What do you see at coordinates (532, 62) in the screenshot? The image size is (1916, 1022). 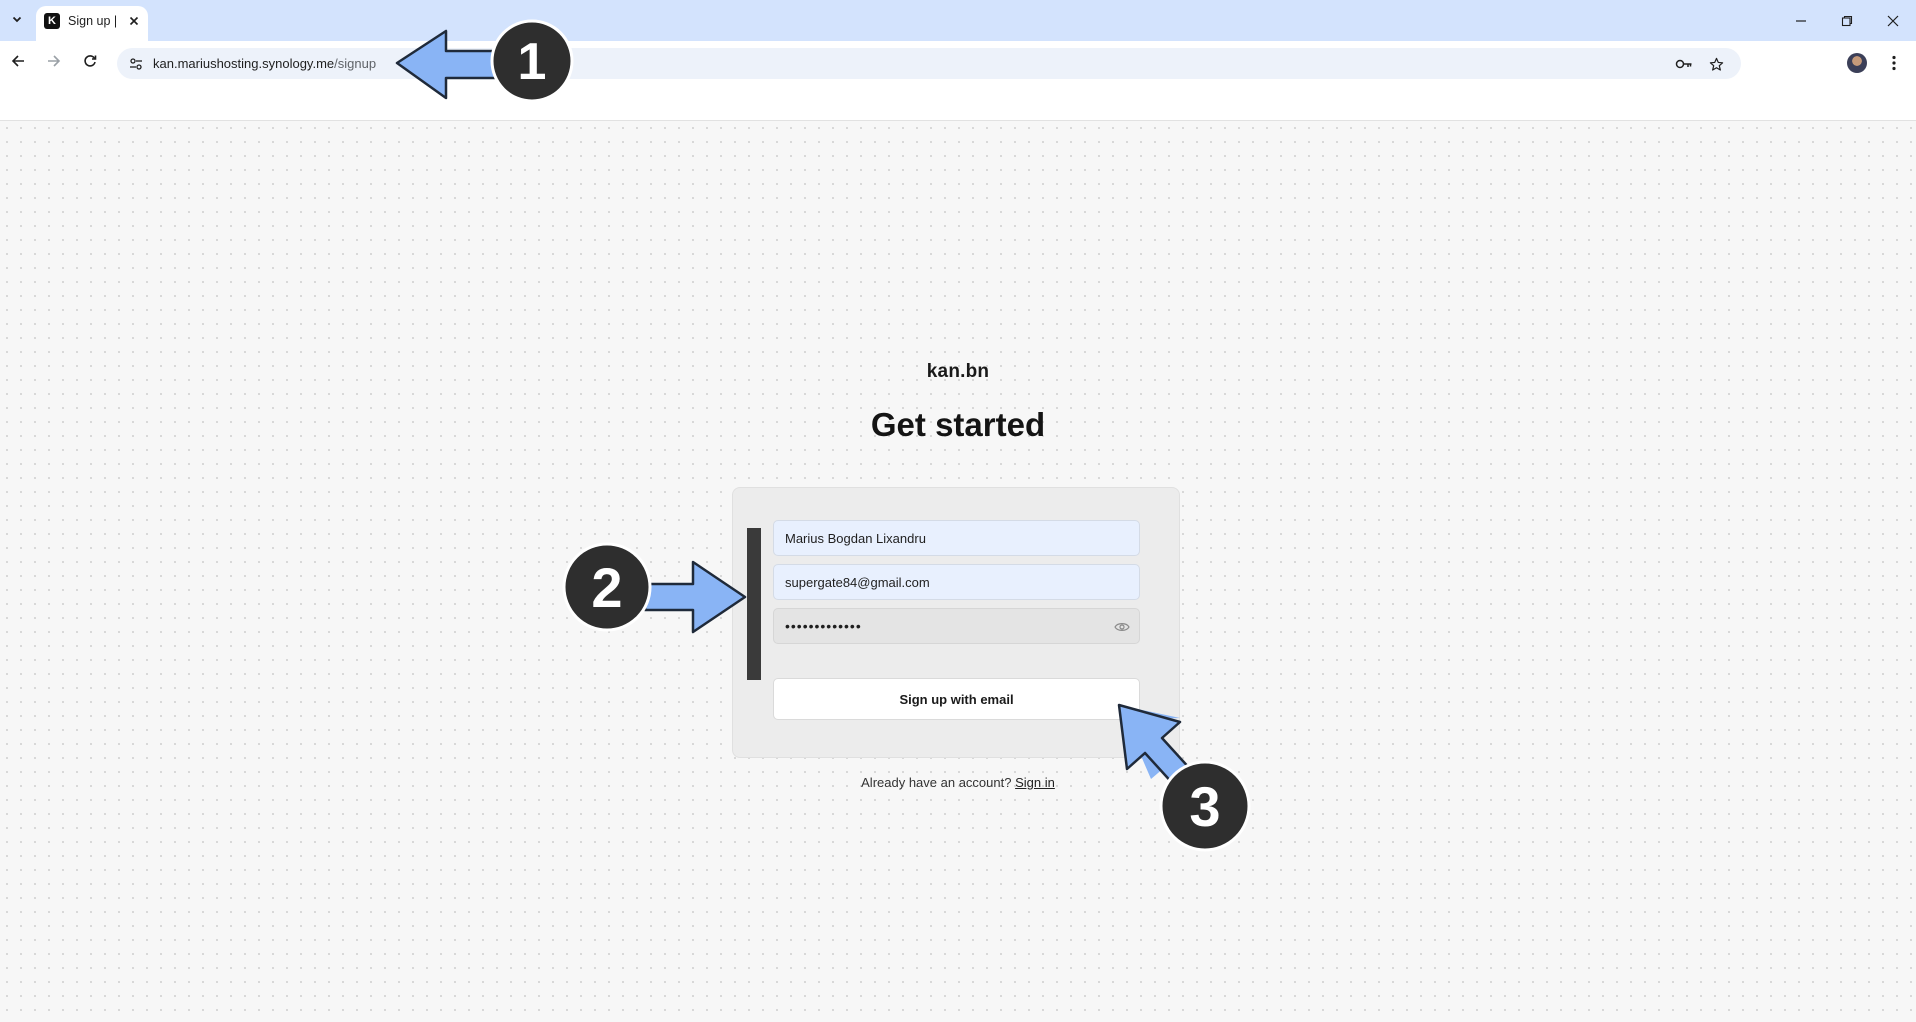 I see `annotation-label-1: 1` at bounding box center [532, 62].